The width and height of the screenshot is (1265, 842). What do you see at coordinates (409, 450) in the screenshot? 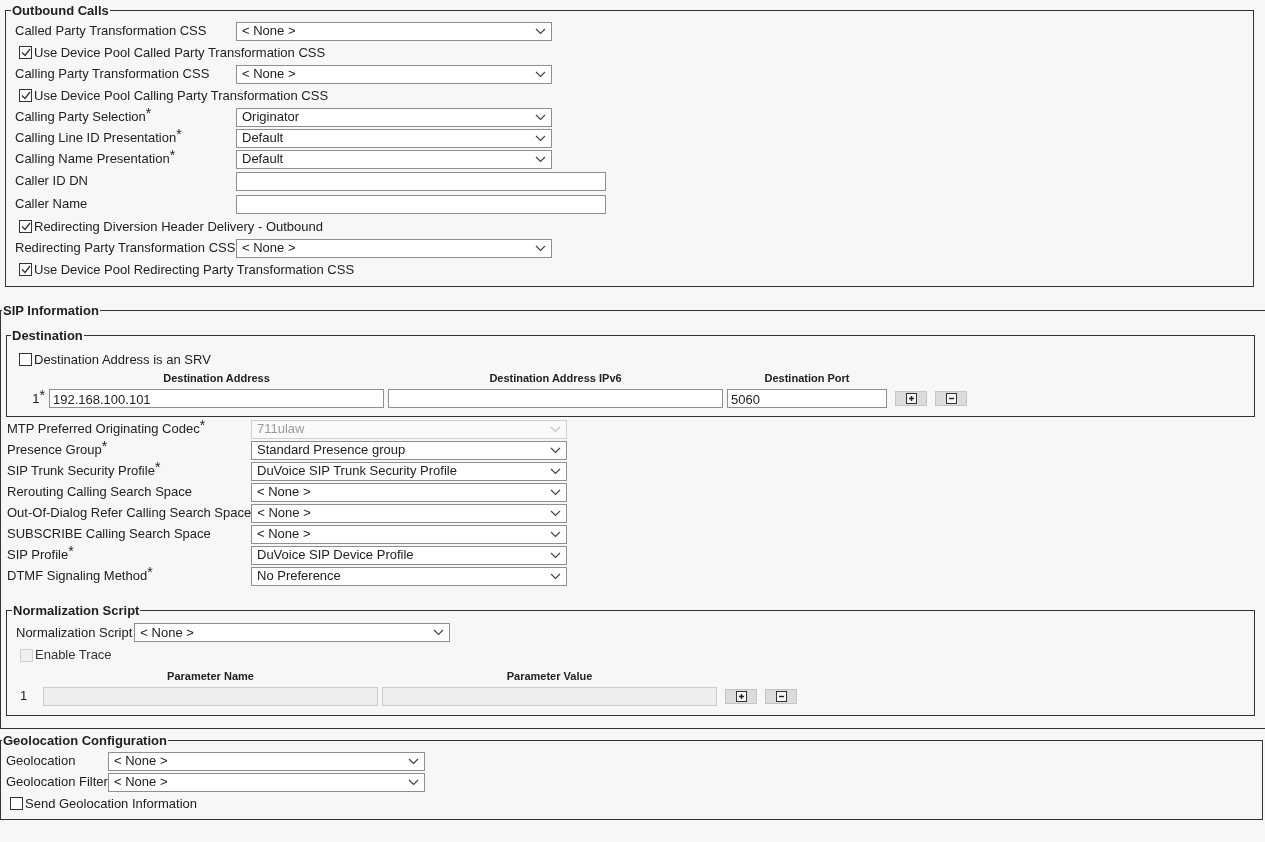
I see `dropdown: Standard Presence group` at bounding box center [409, 450].